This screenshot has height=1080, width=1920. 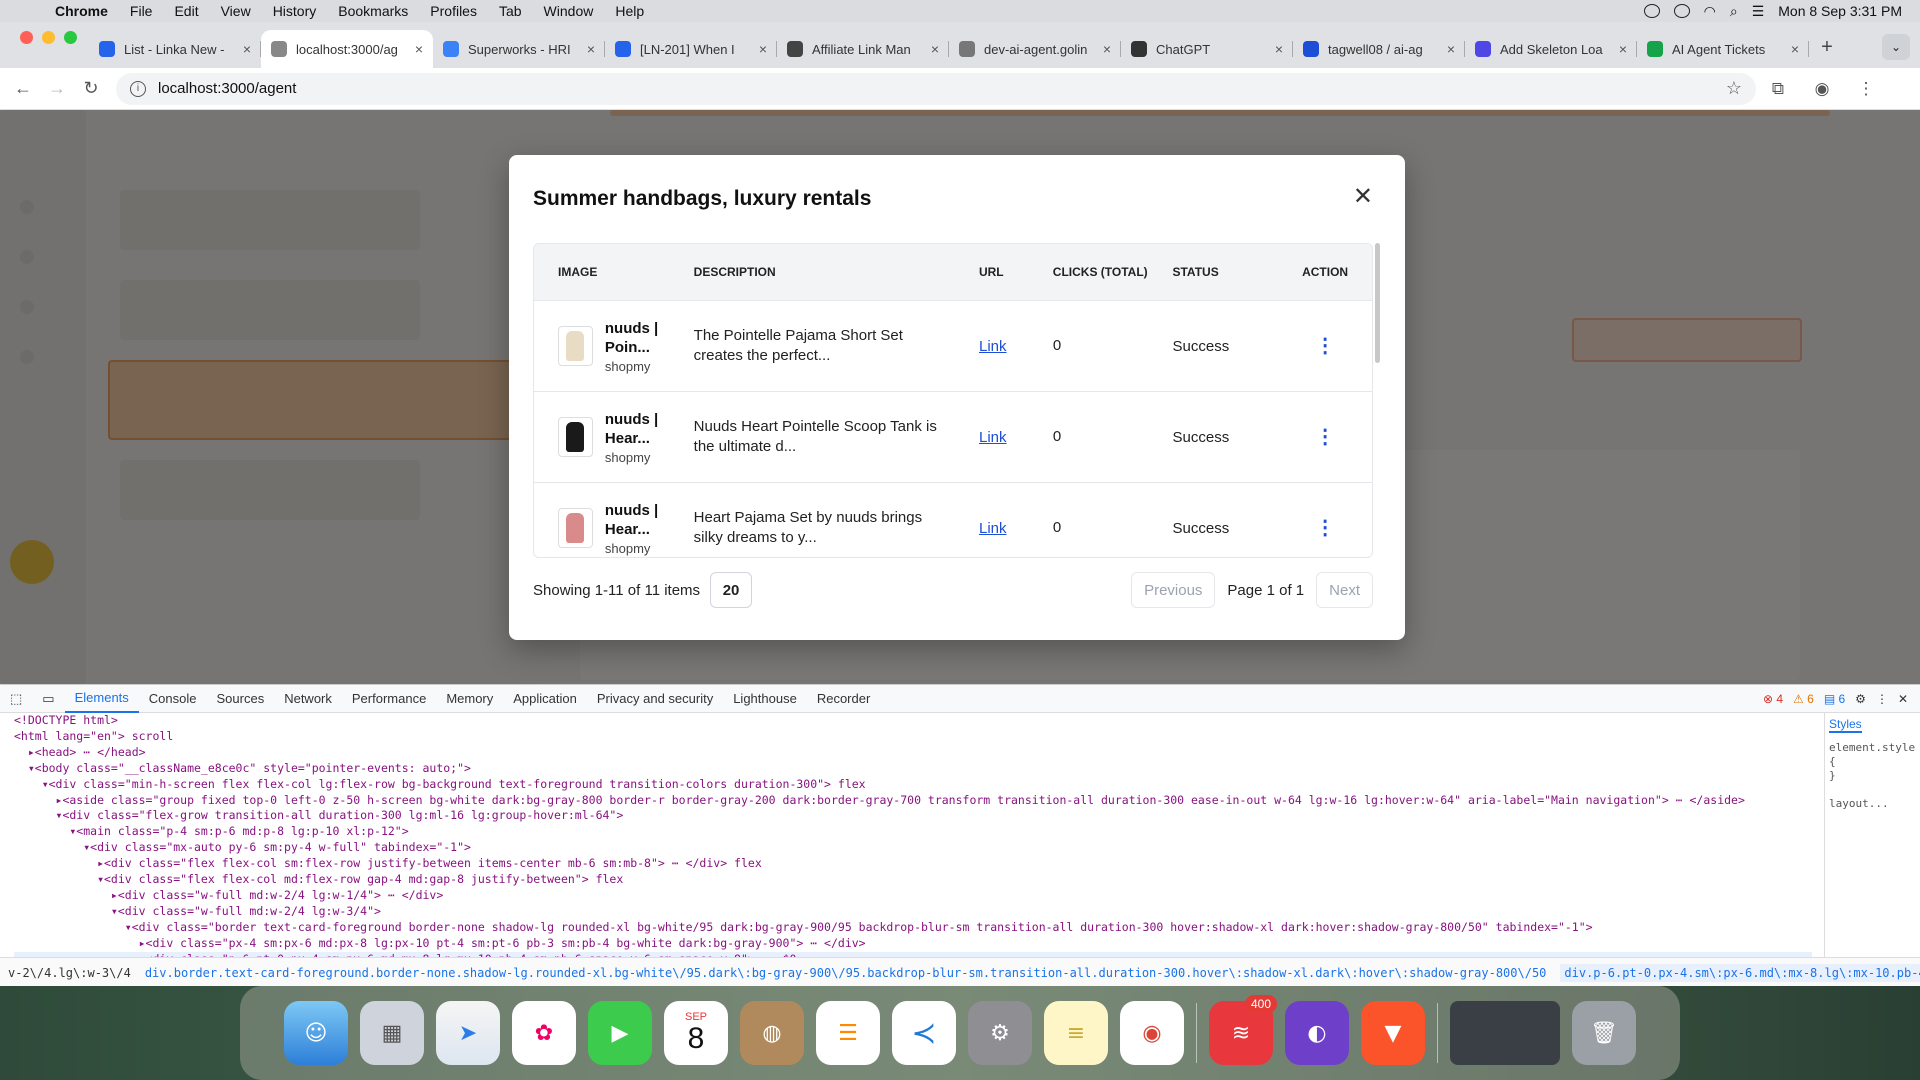 I want to click on menu-history: History, so click(x=295, y=11).